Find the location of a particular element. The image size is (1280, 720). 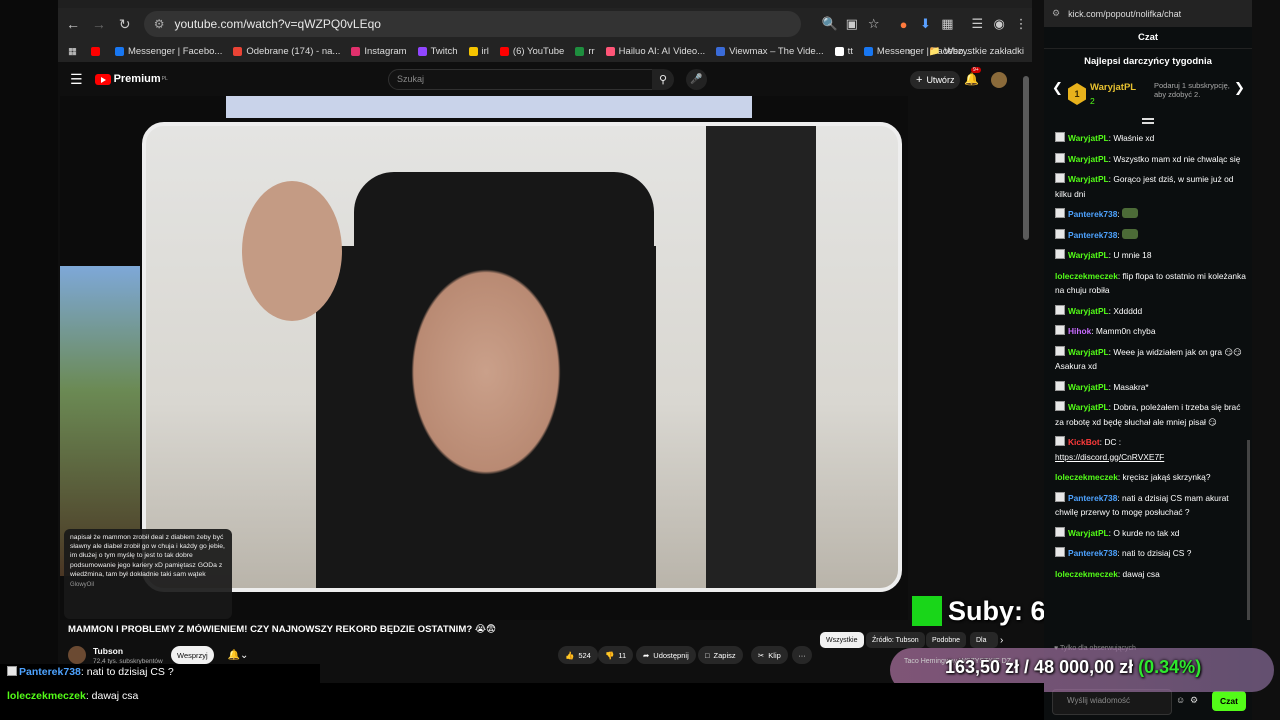

bookmark-5: irl is located at coordinates (478, 51).